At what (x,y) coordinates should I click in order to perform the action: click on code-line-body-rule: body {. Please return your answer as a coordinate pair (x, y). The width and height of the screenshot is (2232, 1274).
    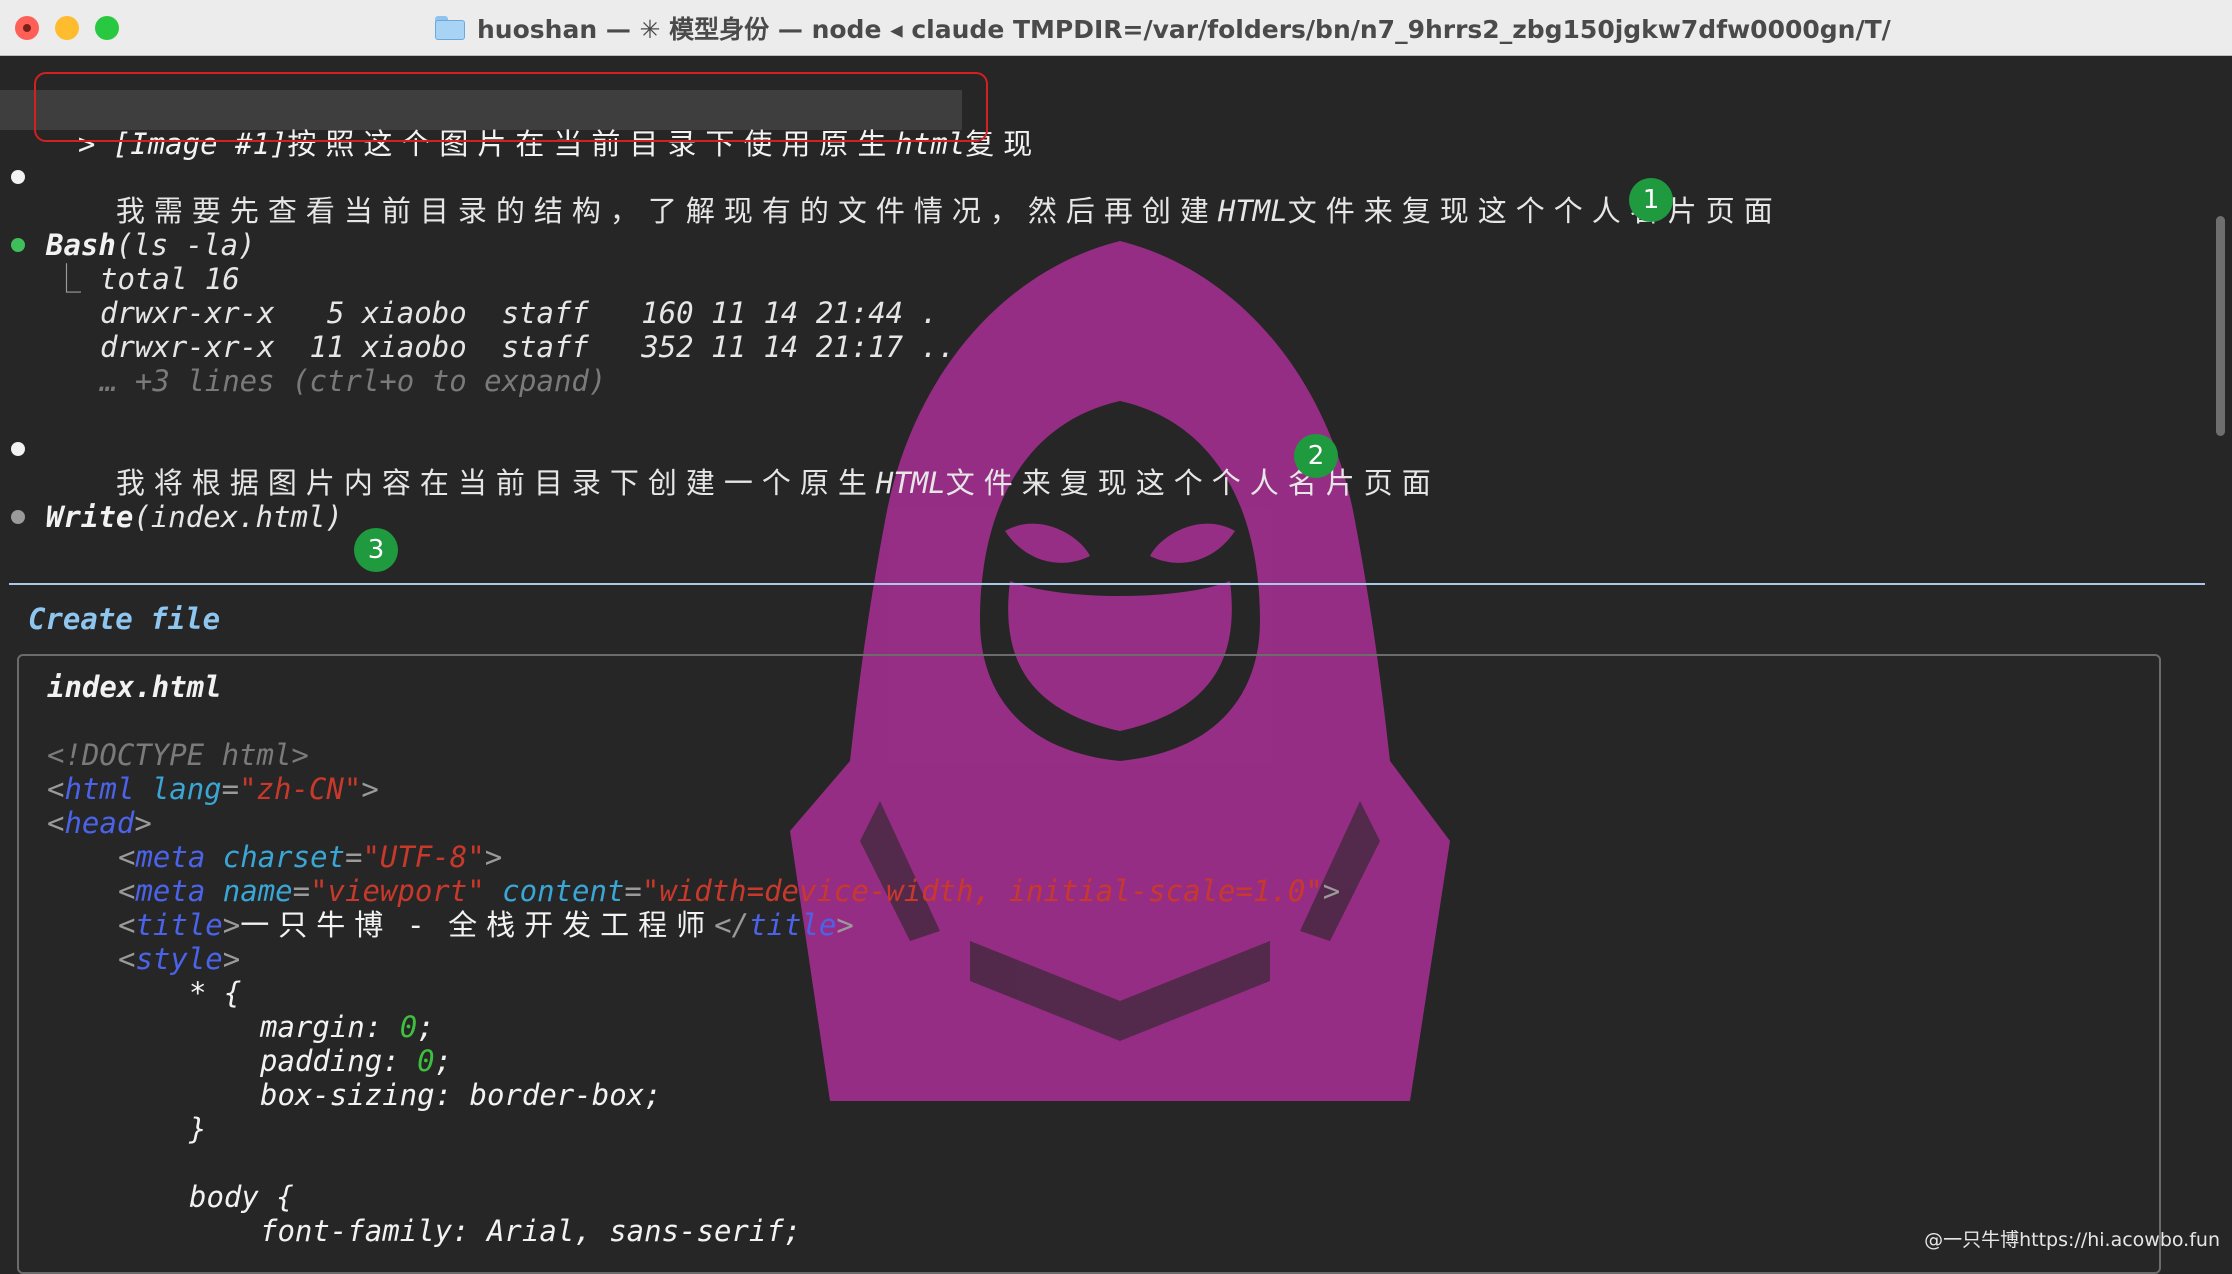
    Looking at the image, I should click on (241, 1197).